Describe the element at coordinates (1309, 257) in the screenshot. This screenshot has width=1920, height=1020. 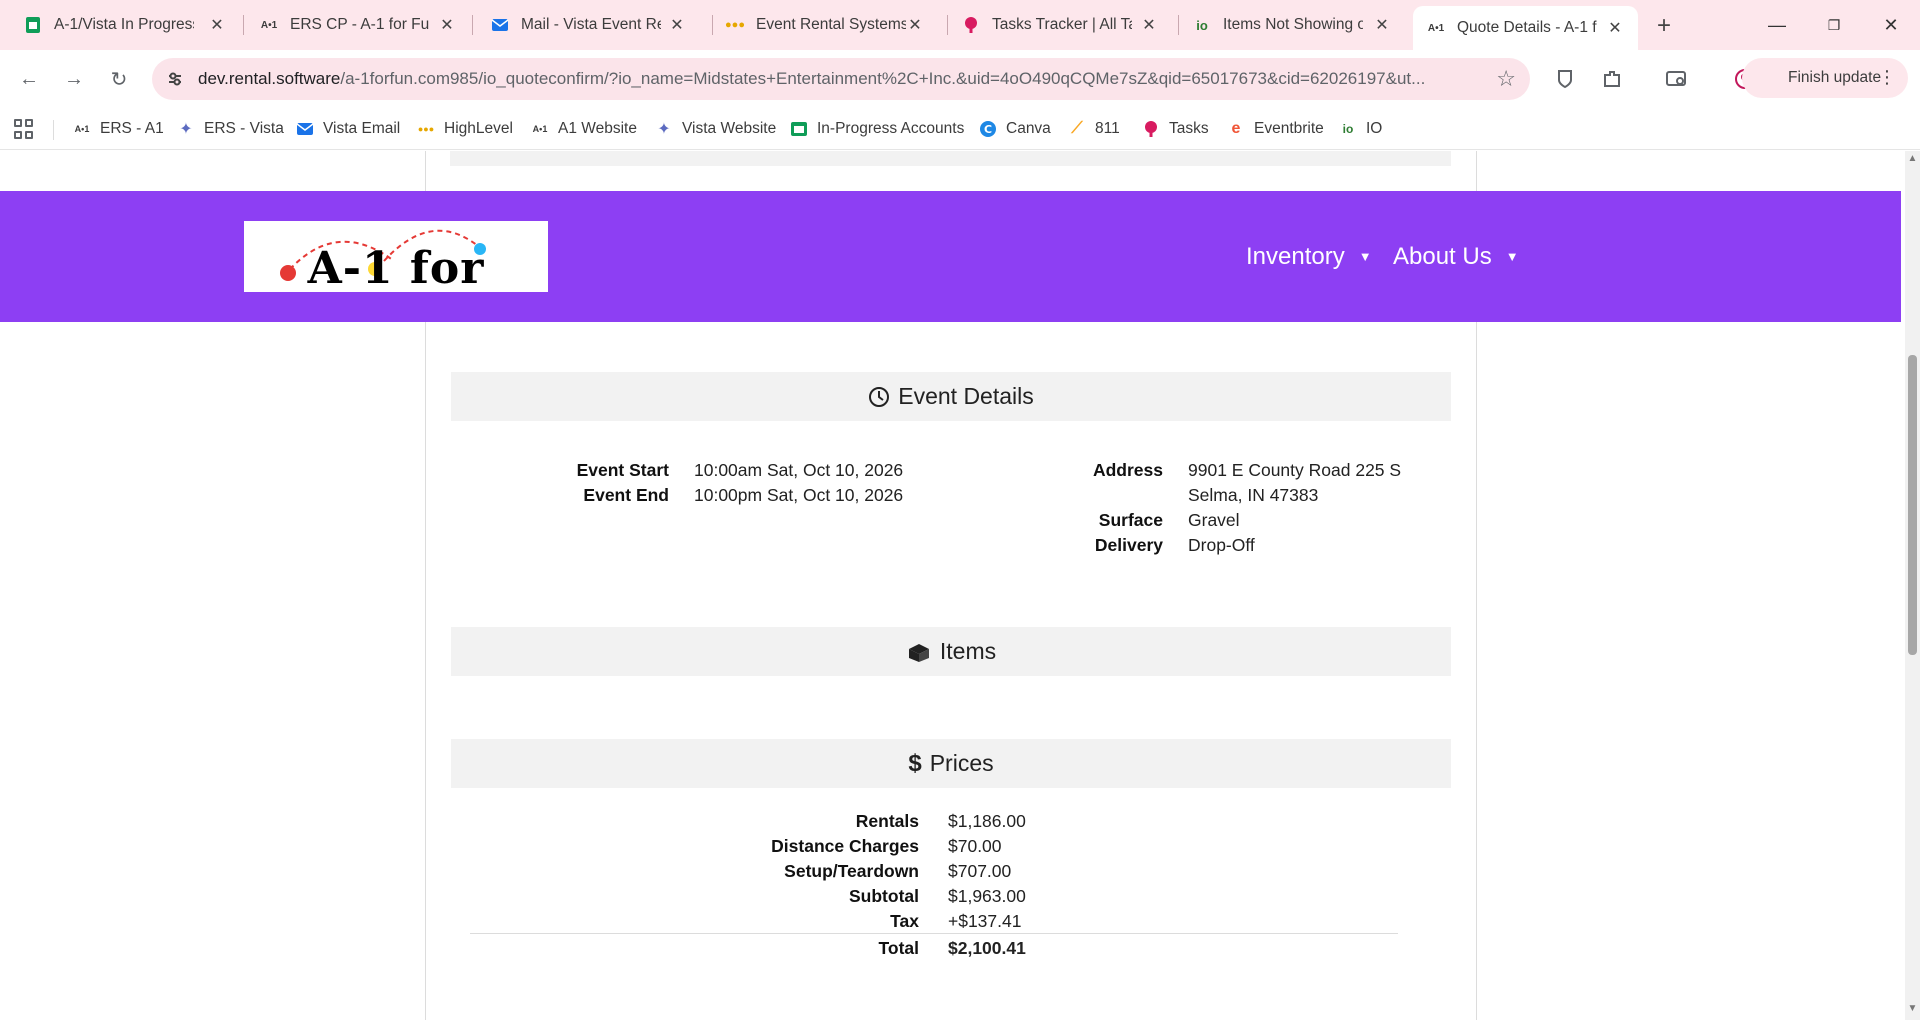
I see `nav-inventory: Inventory ▼` at that location.